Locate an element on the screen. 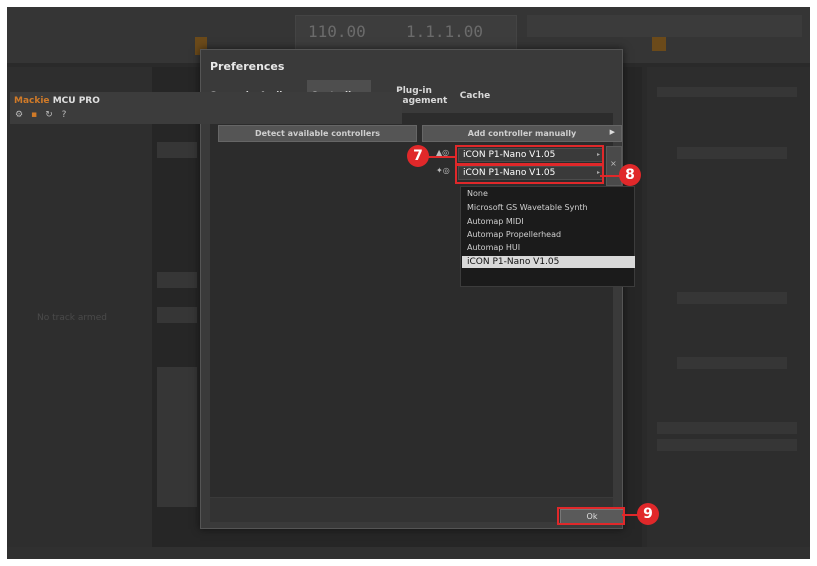 Image resolution: width=817 pixels, height=566 pixels. detect-controllers-button: Detect available controllers is located at coordinates (317, 133).